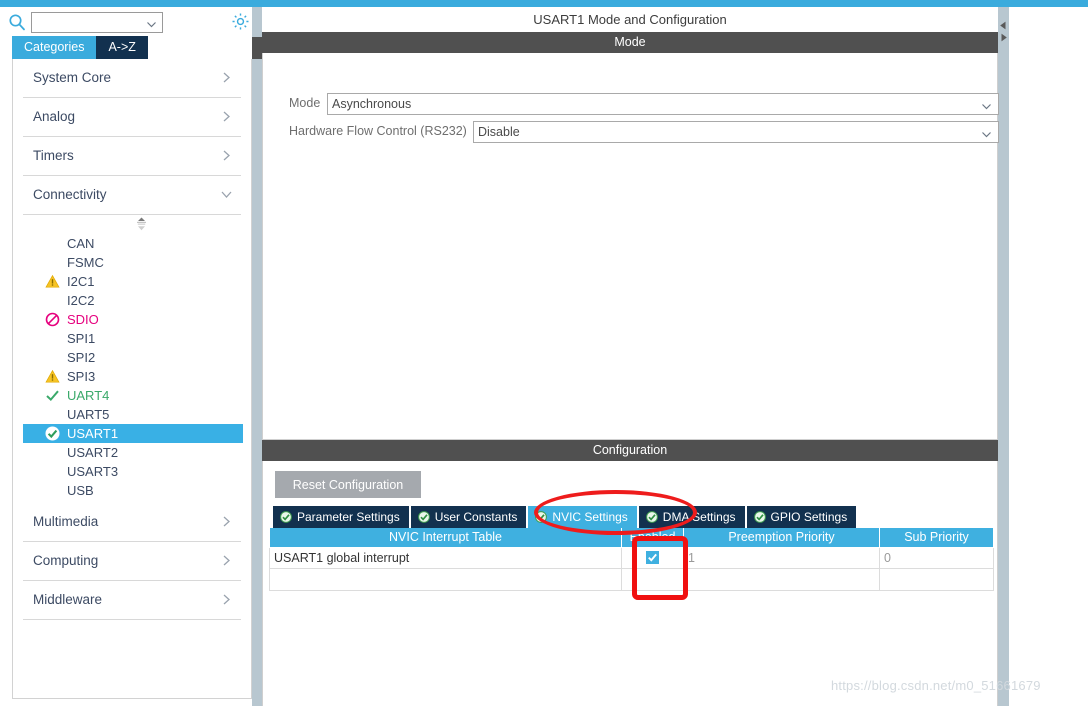  What do you see at coordinates (66, 560) in the screenshot?
I see `category-label: Computing` at bounding box center [66, 560].